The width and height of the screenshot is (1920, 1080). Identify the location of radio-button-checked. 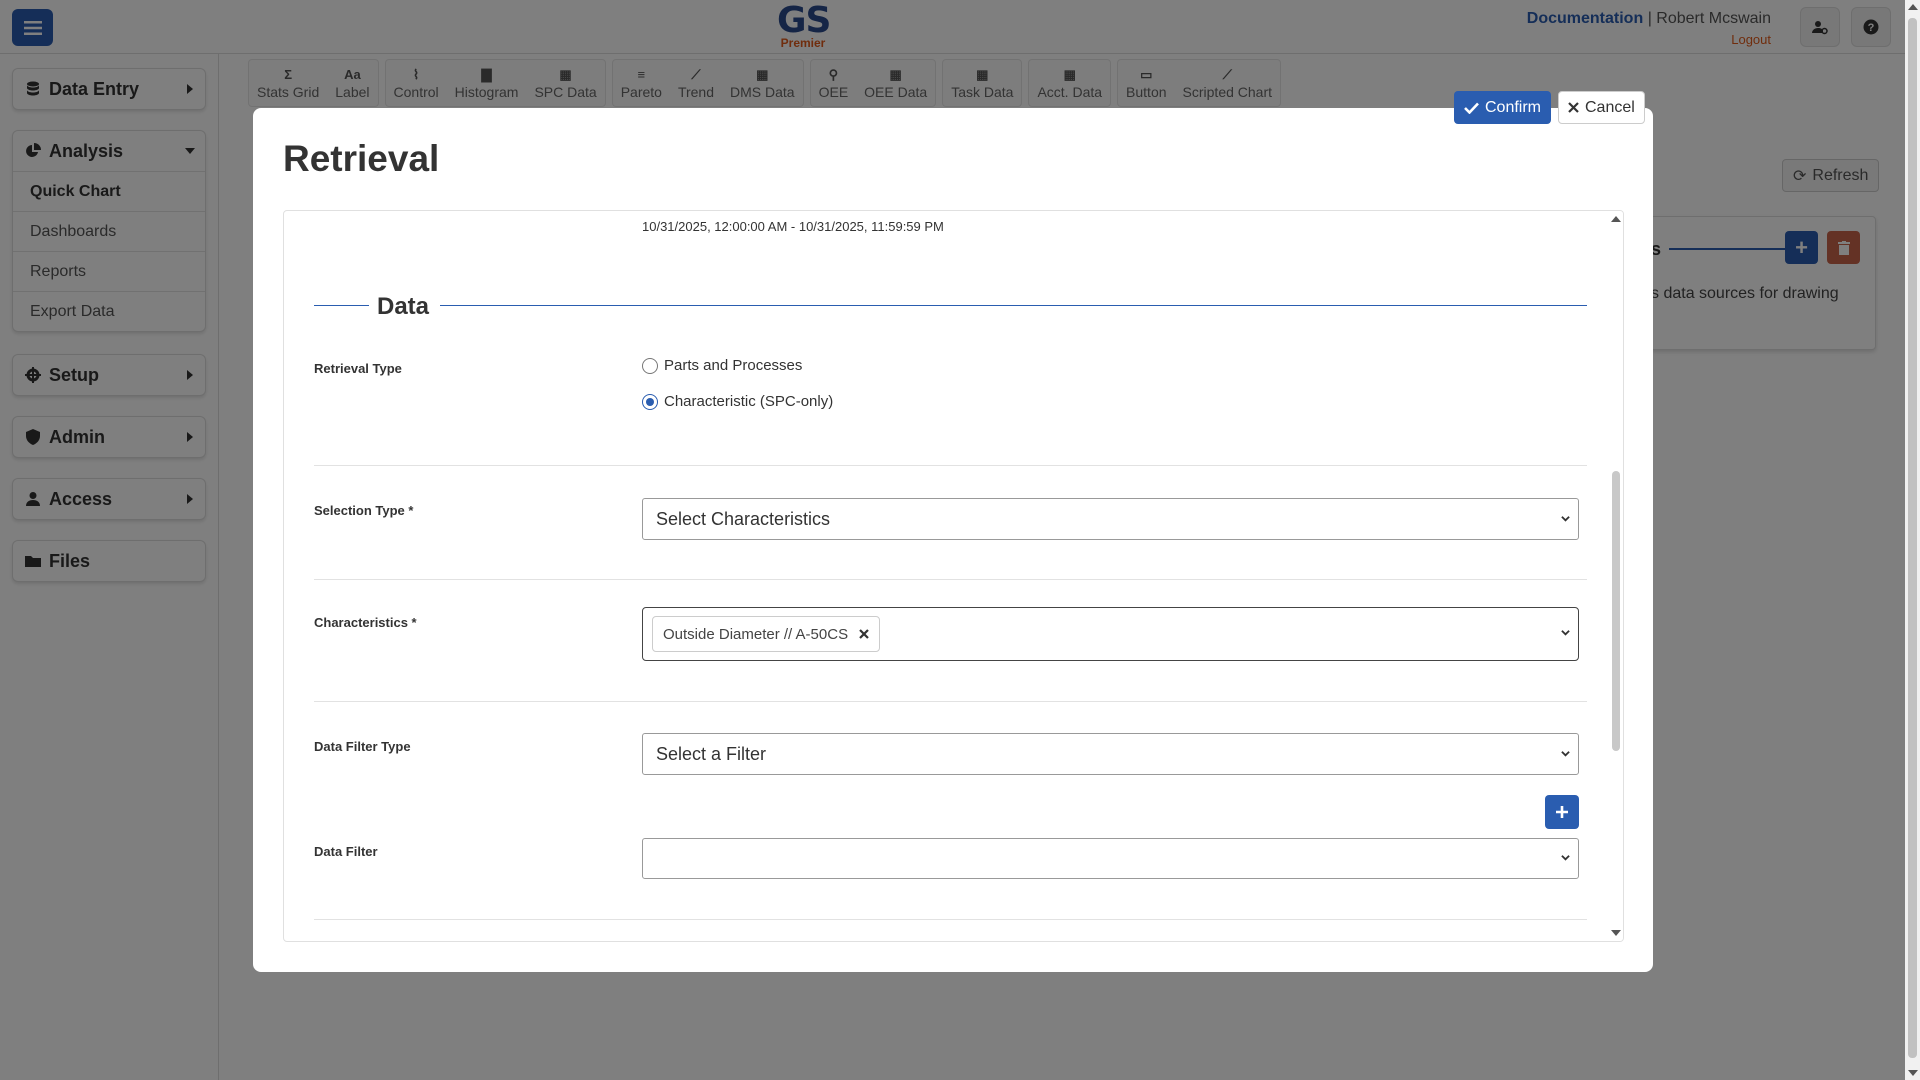
(650, 401).